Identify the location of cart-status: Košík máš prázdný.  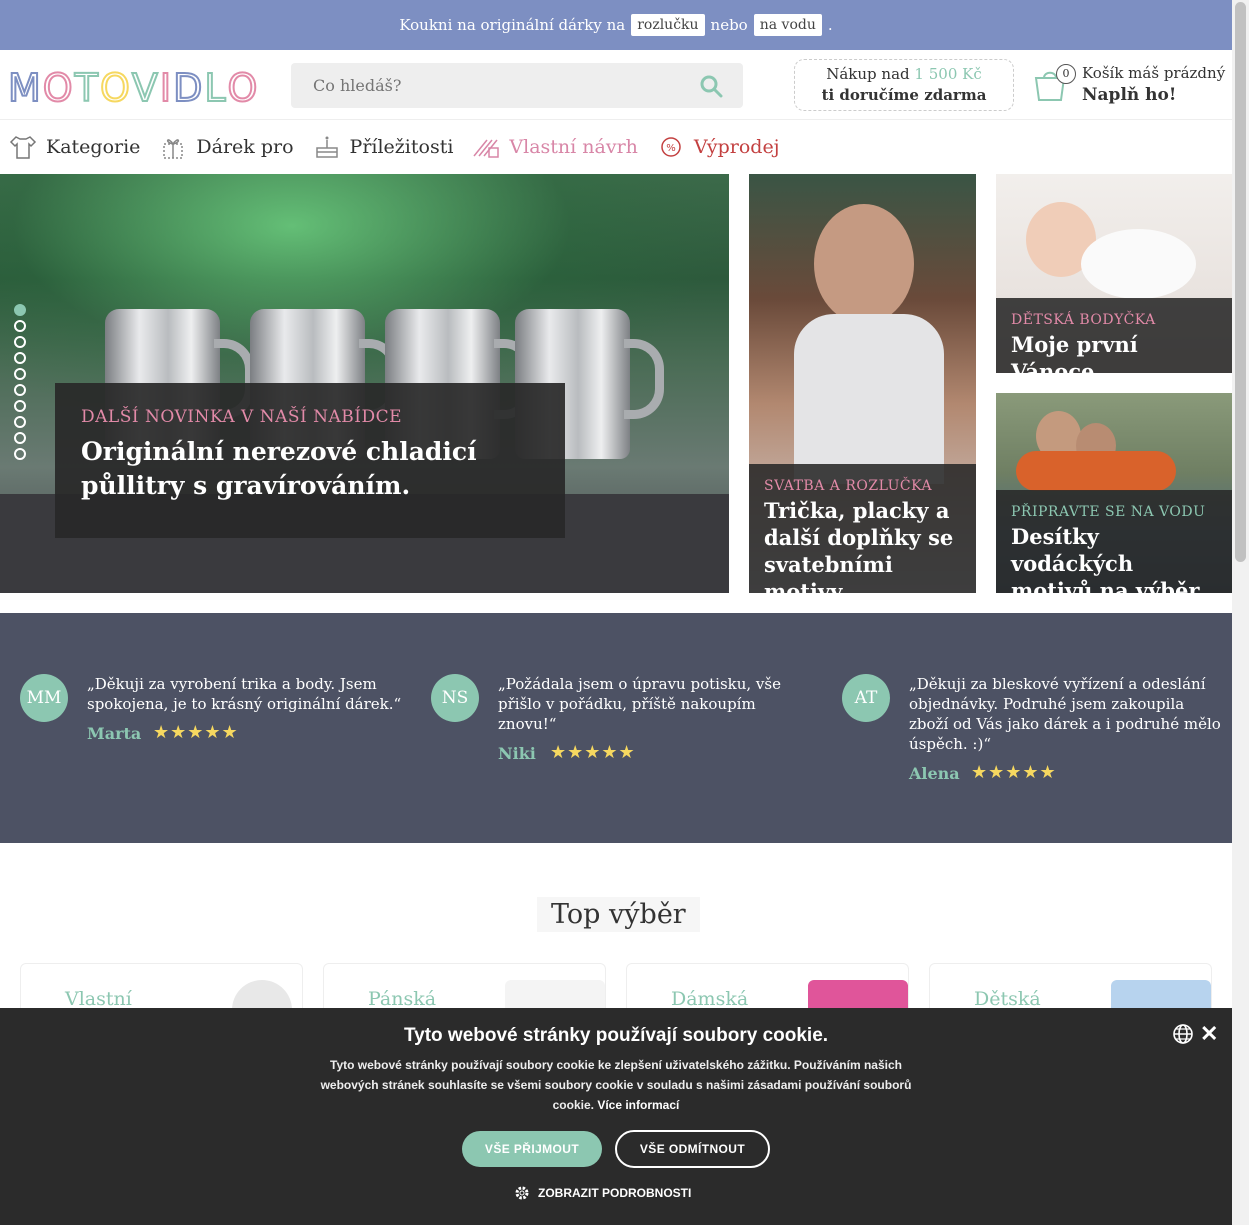
(1154, 73).